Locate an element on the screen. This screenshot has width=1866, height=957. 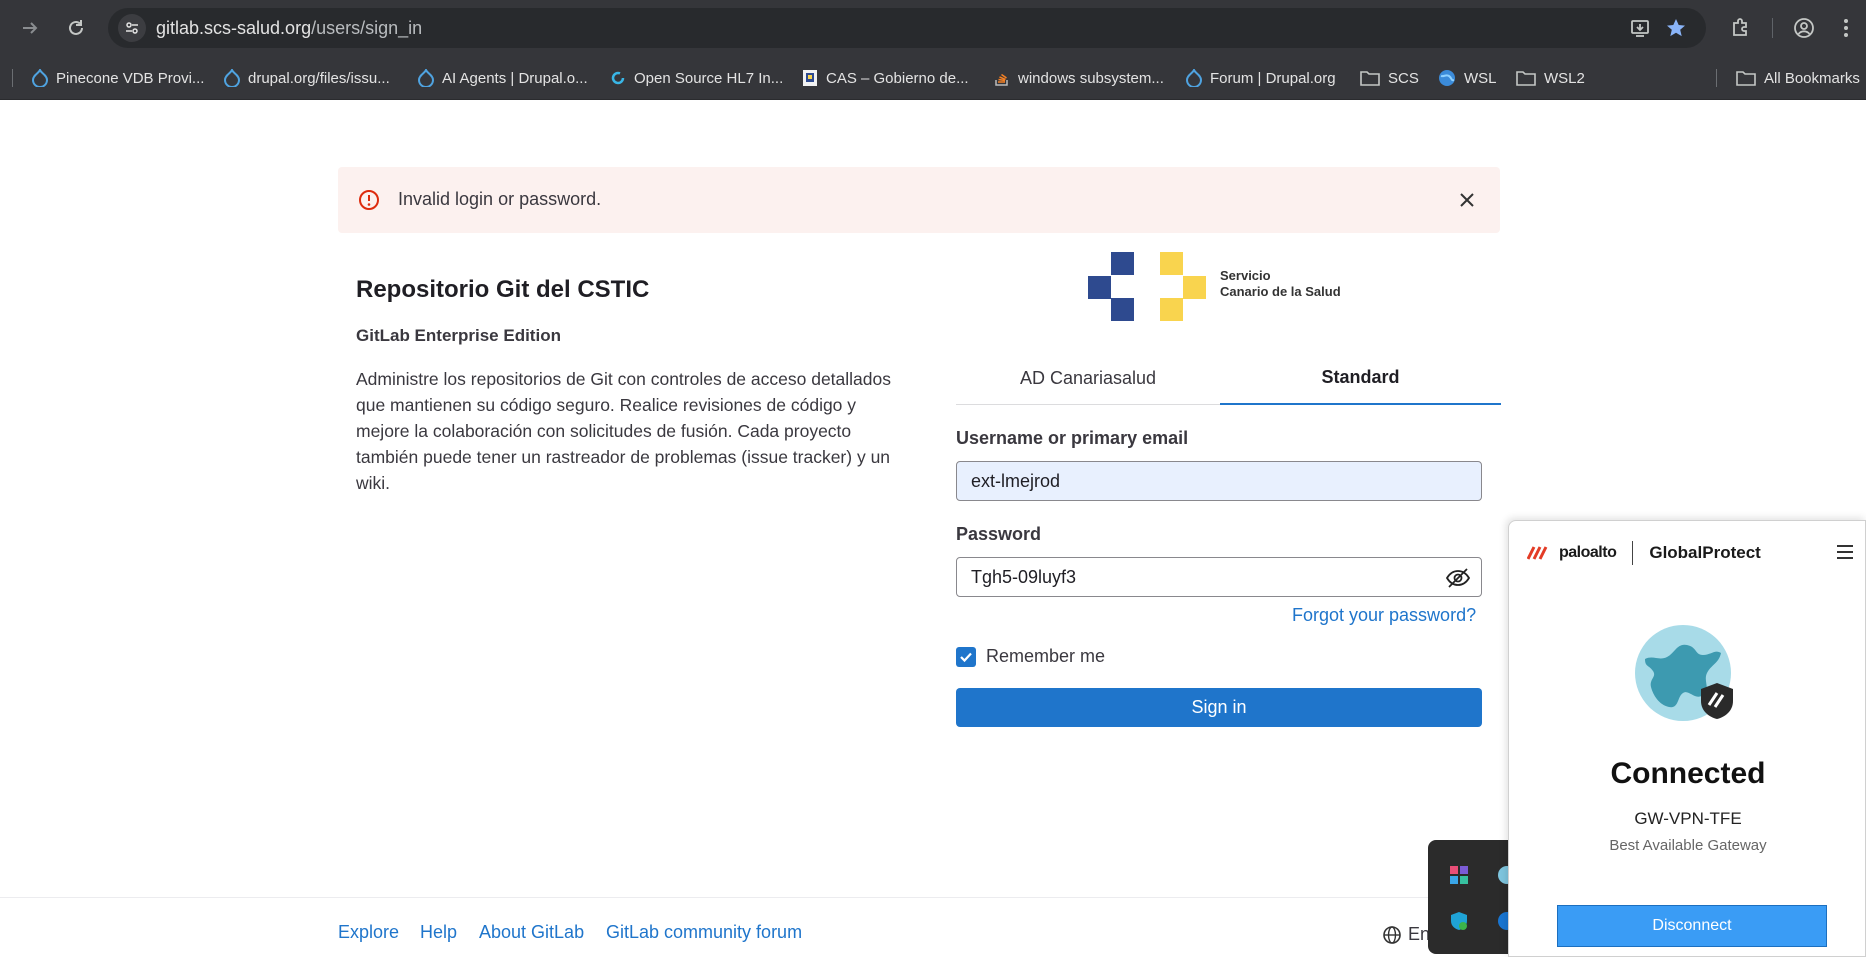
password-label: Password is located at coordinates (999, 534).